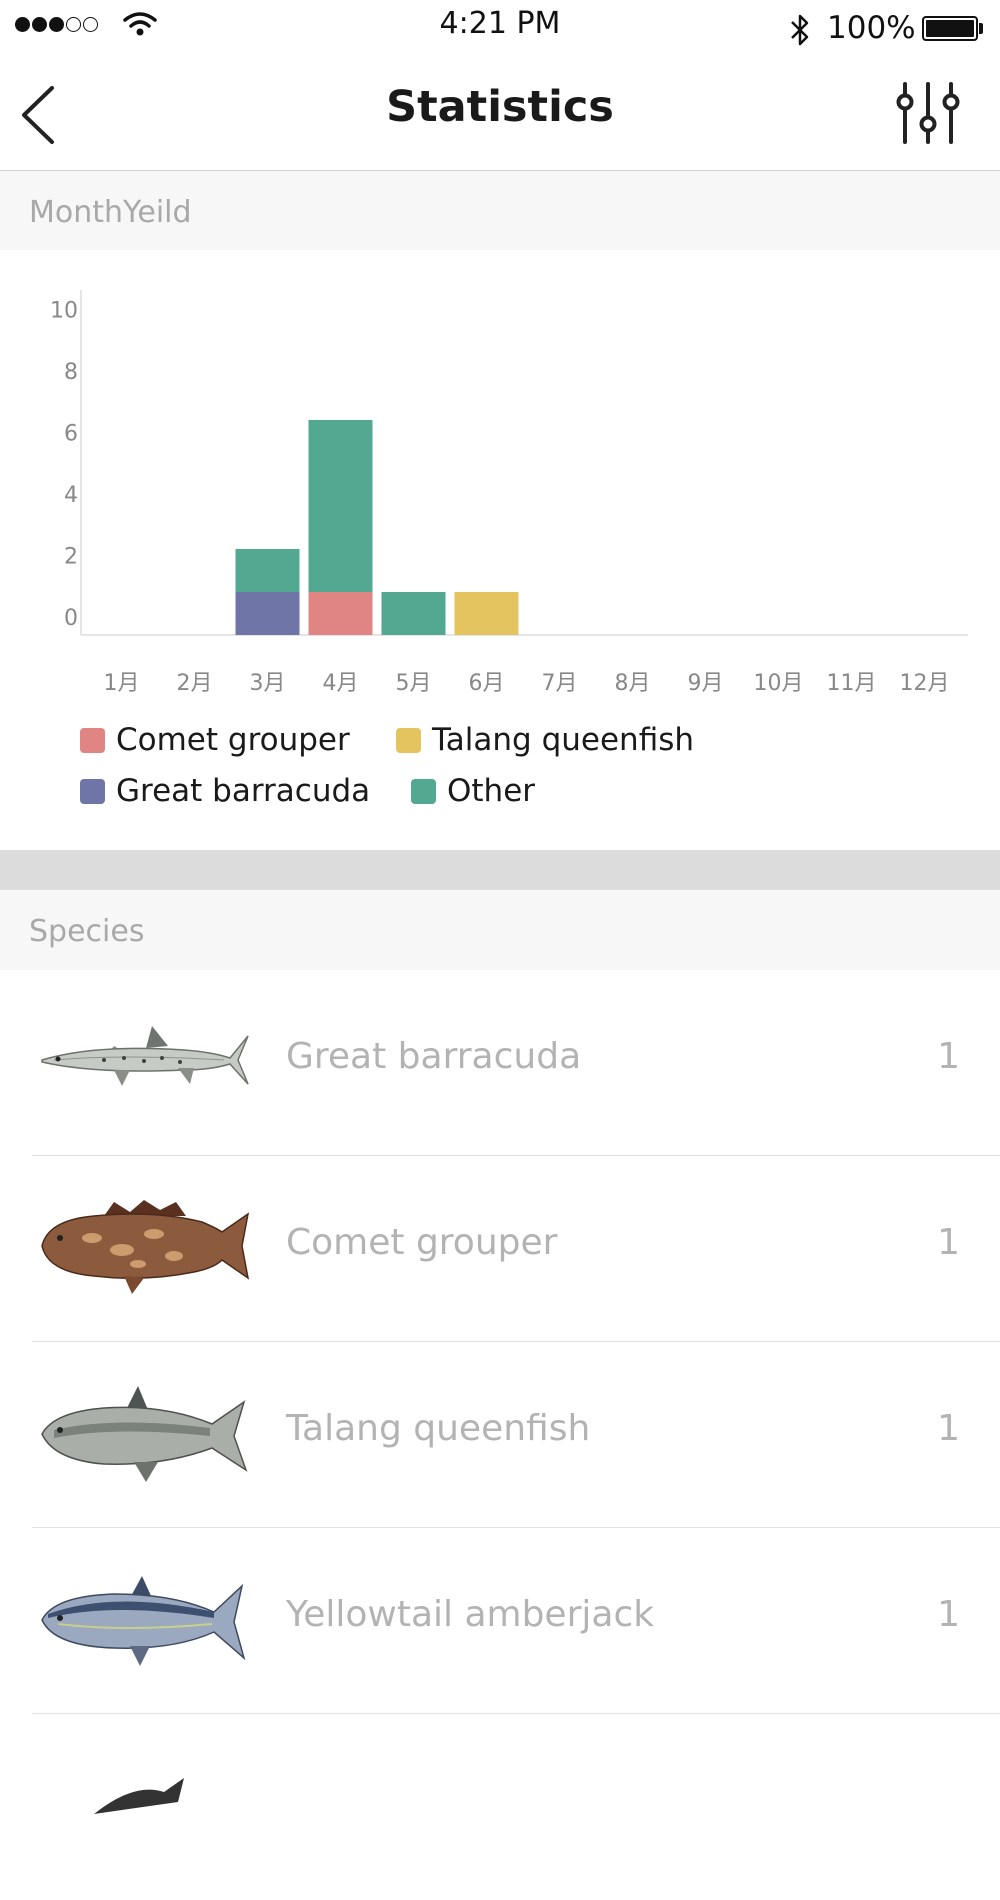 This screenshot has width=1000, height=1900. I want to click on sliders-icon, so click(928, 113).